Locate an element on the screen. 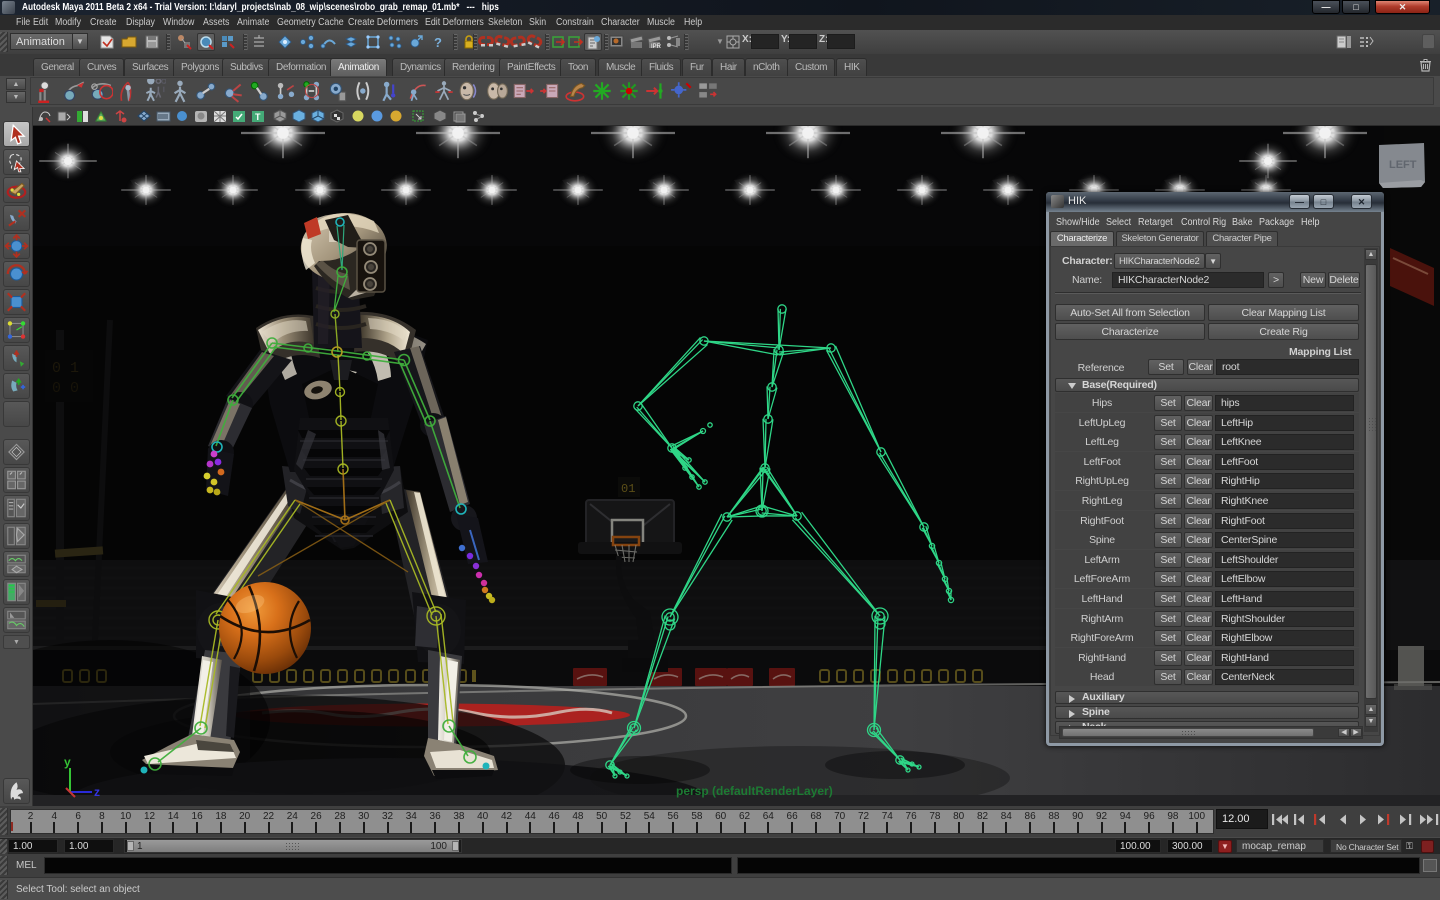 This screenshot has height=900, width=1440. svg-text: y is located at coordinates (67, 762).